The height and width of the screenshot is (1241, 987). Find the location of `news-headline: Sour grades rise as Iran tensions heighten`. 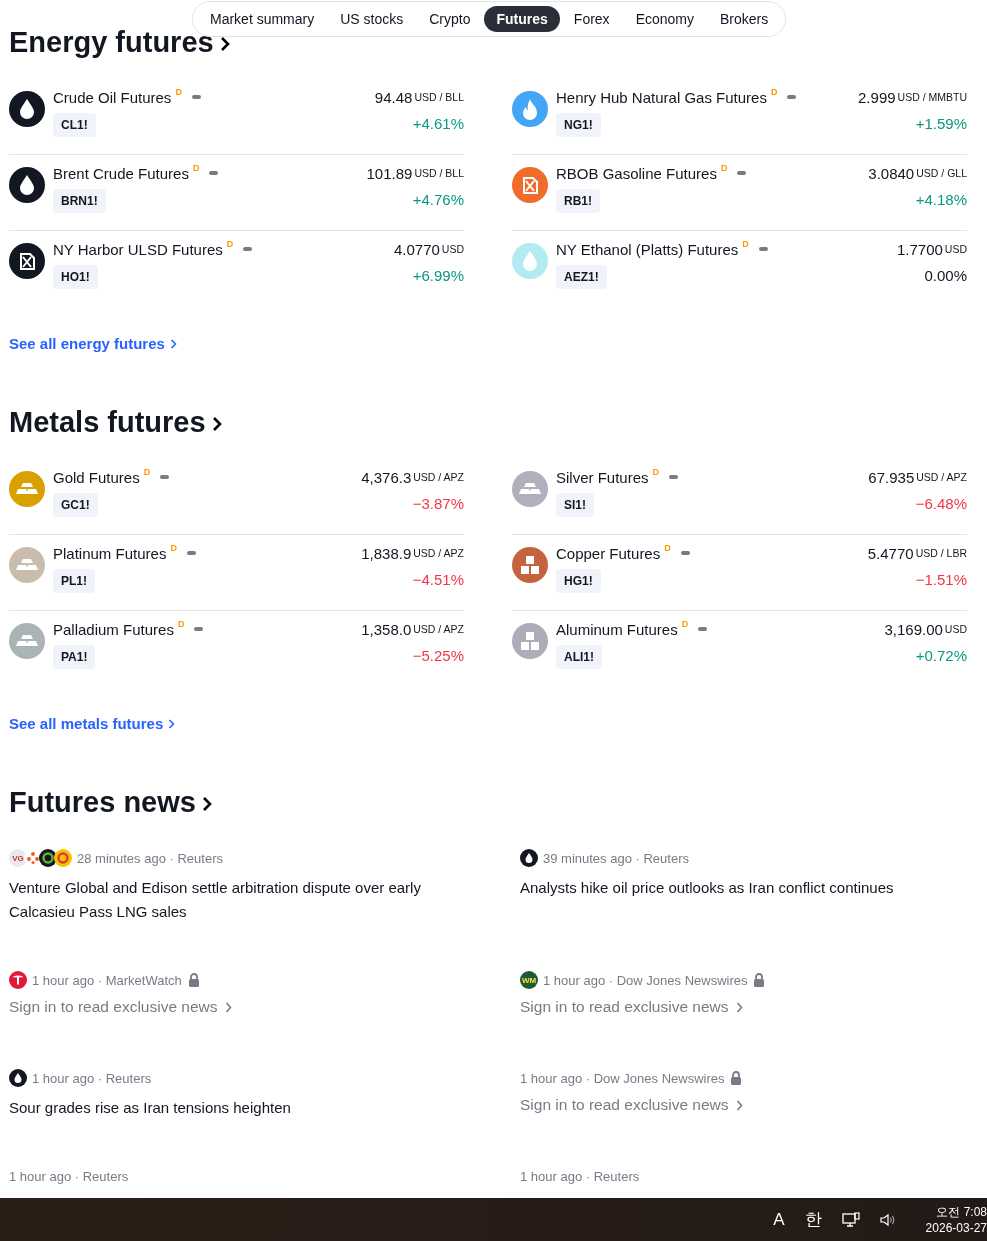

news-headline: Sour grades rise as Iran tensions heighten is located at coordinates (229, 1108).